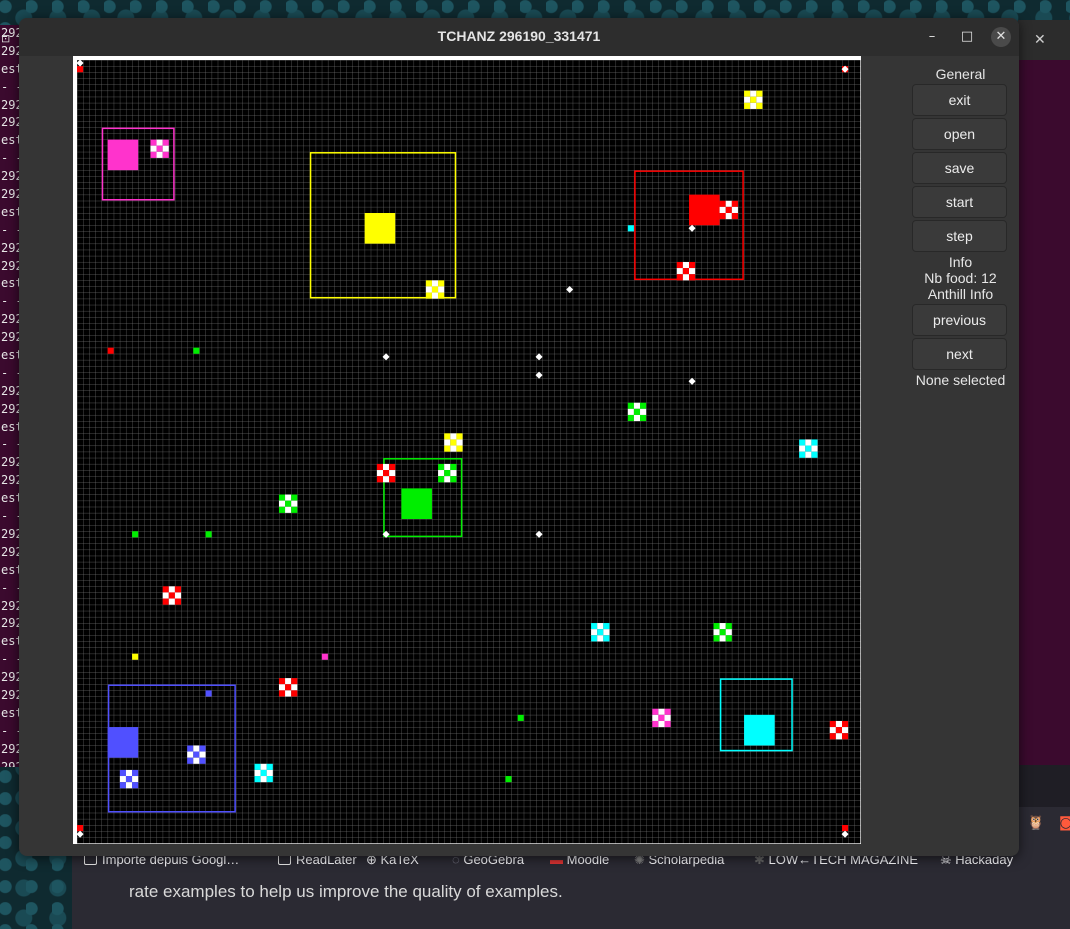 Image resolution: width=1070 pixels, height=929 pixels. I want to click on food-count: Nb food: 12, so click(960, 278).